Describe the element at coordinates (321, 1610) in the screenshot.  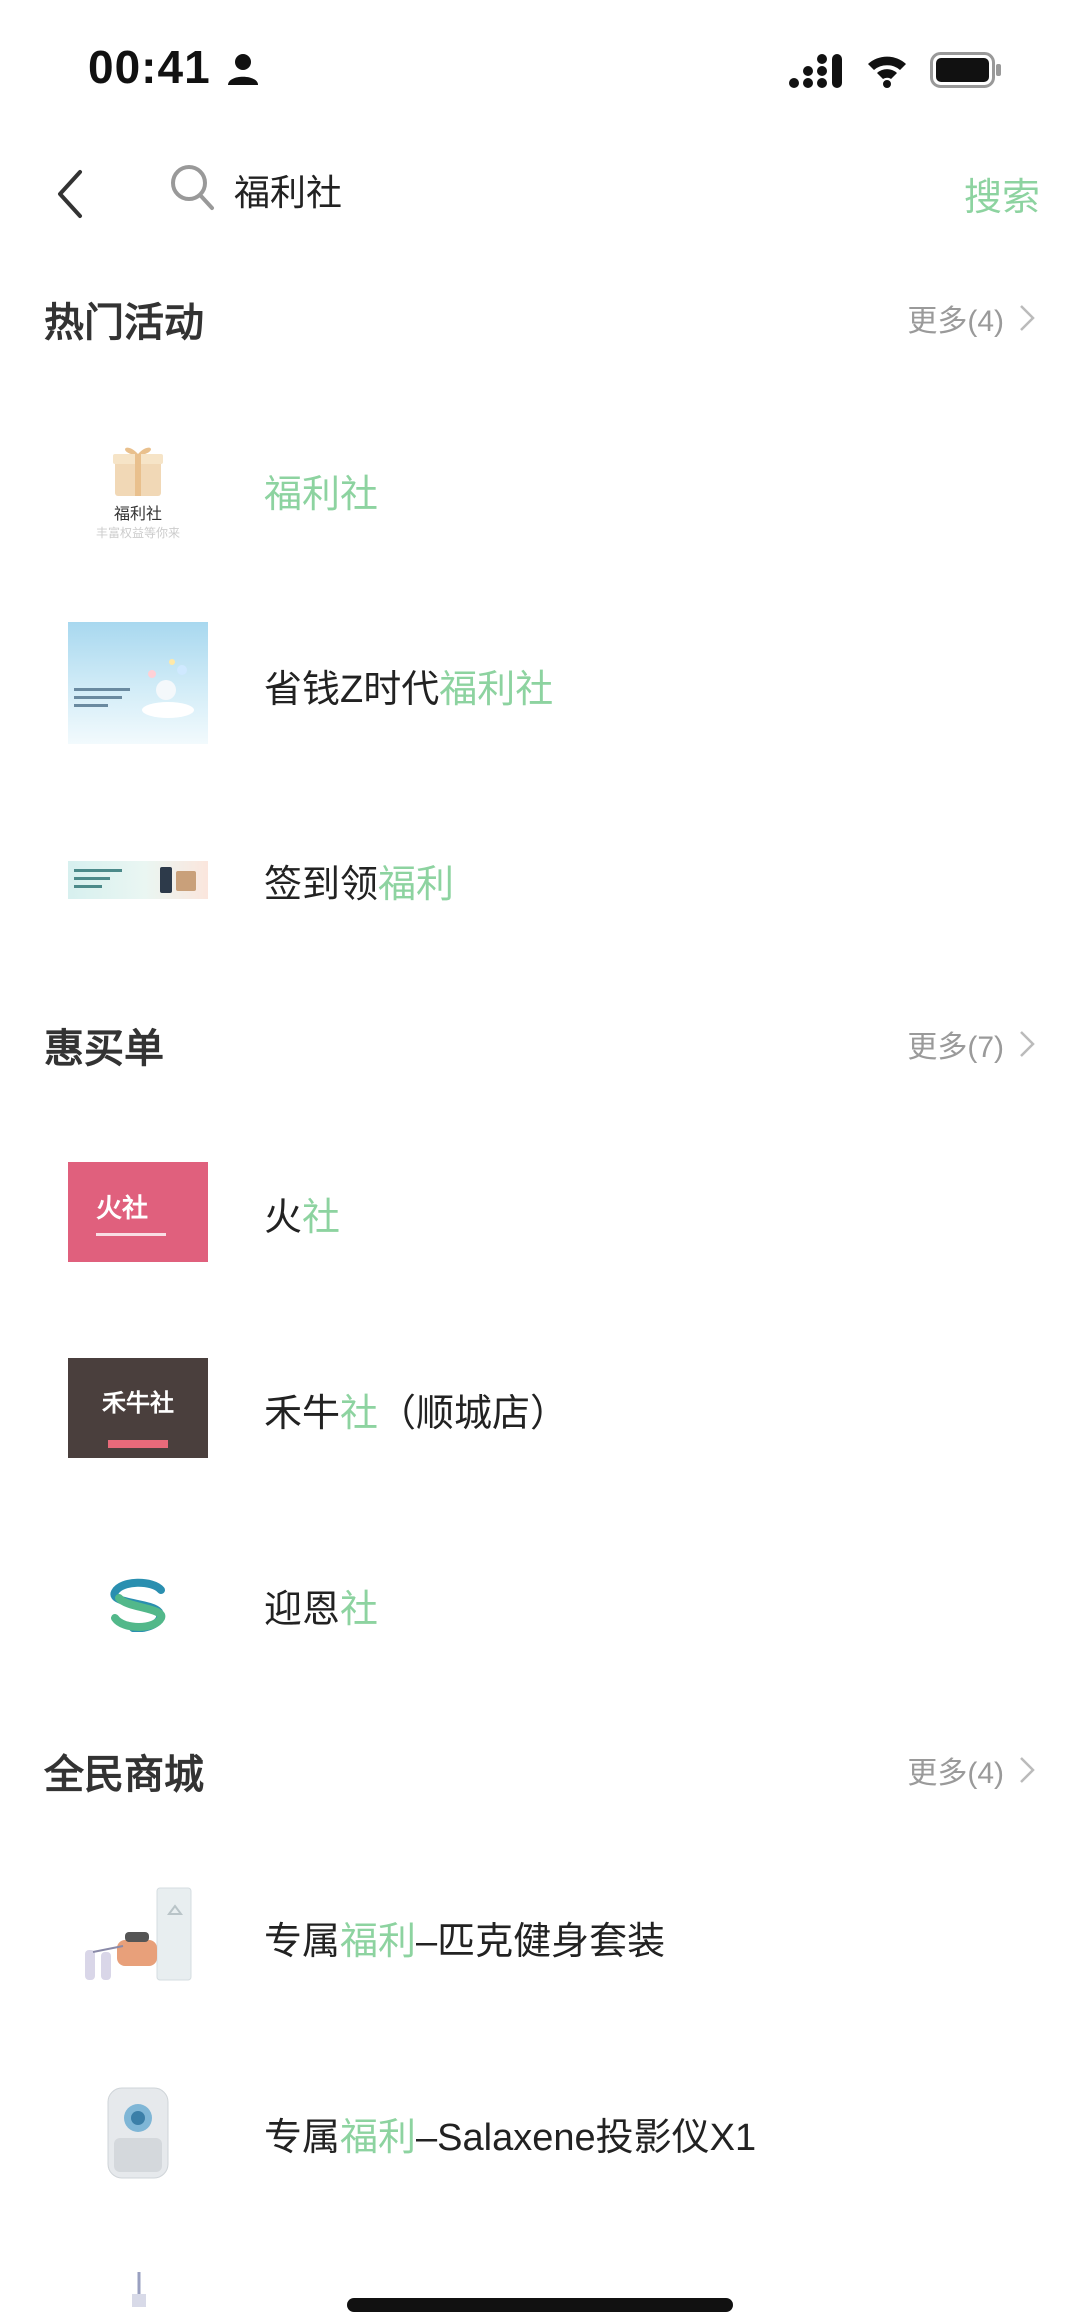
I see `item-label: 迎恩社` at that location.